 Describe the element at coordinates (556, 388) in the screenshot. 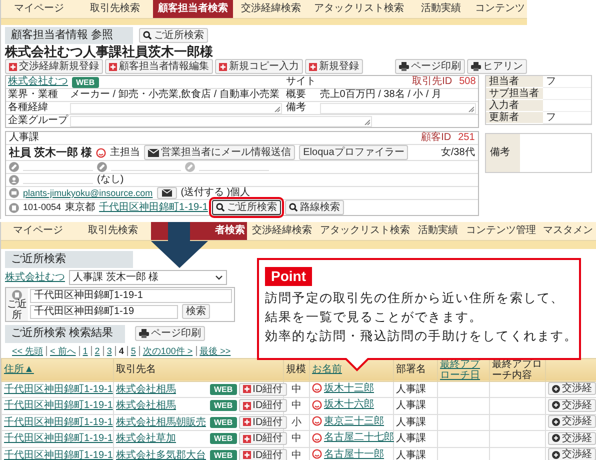

I see `plus-circle-icon` at that location.